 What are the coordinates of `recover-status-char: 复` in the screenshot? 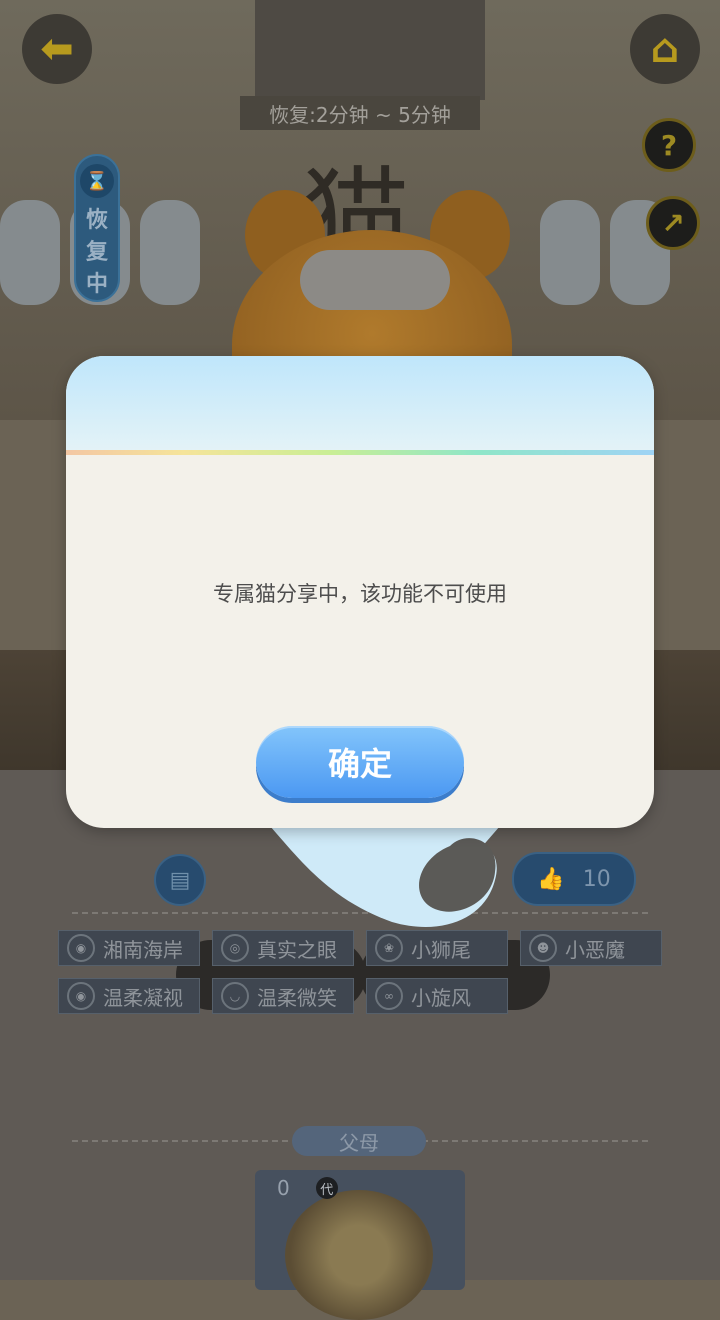 It's located at (96, 252).